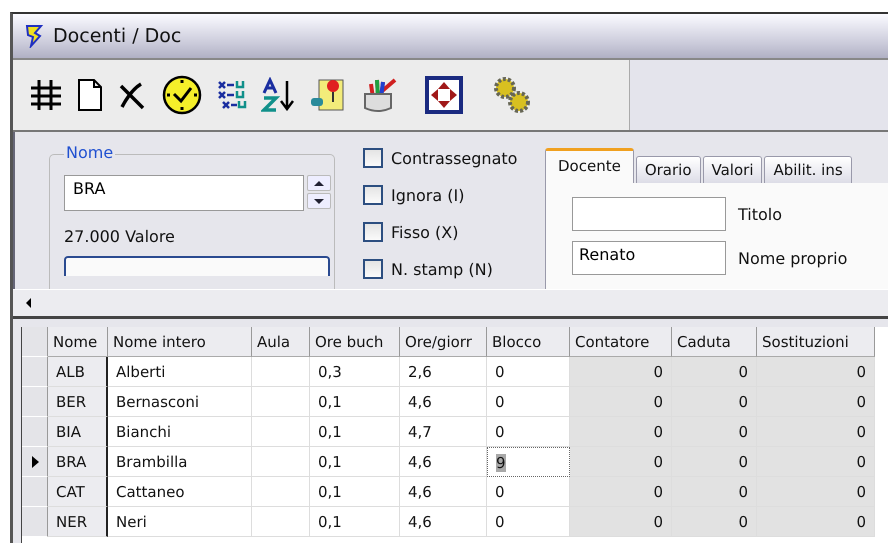  What do you see at coordinates (78, 462) in the screenshot?
I see `table-cell: BRA` at bounding box center [78, 462].